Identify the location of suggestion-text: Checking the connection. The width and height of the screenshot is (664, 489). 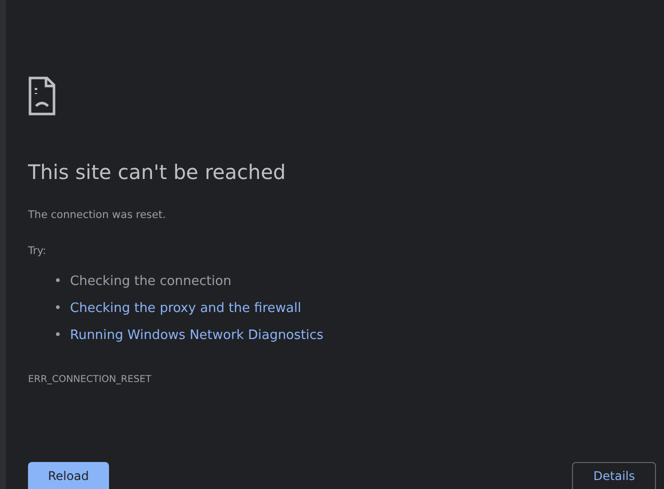
(151, 281).